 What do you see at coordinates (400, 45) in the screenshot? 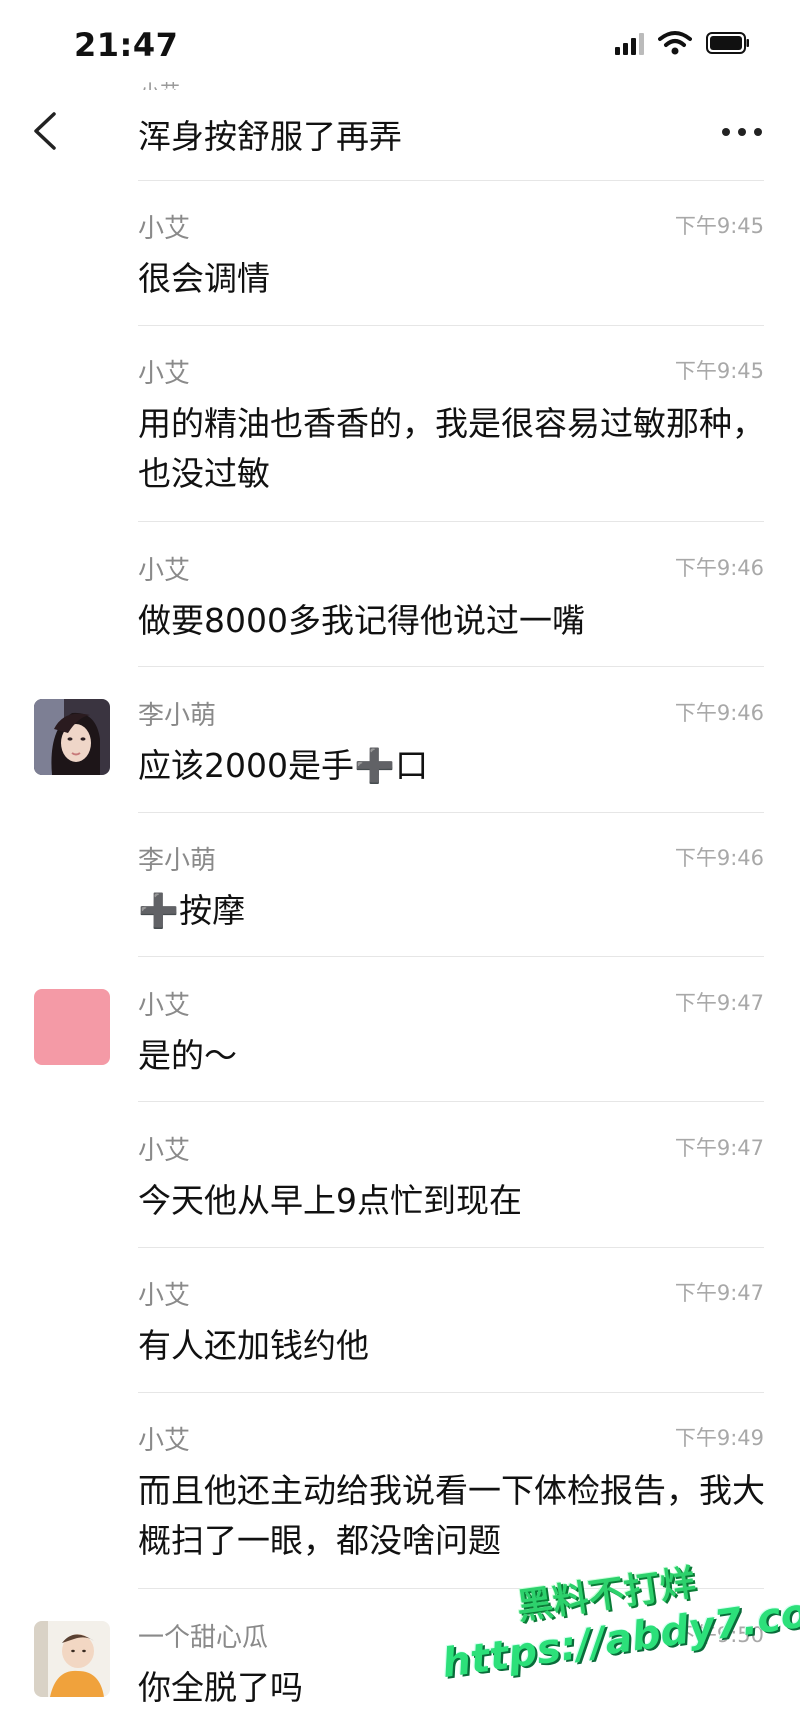
I see `status-bar: 21:47` at bounding box center [400, 45].